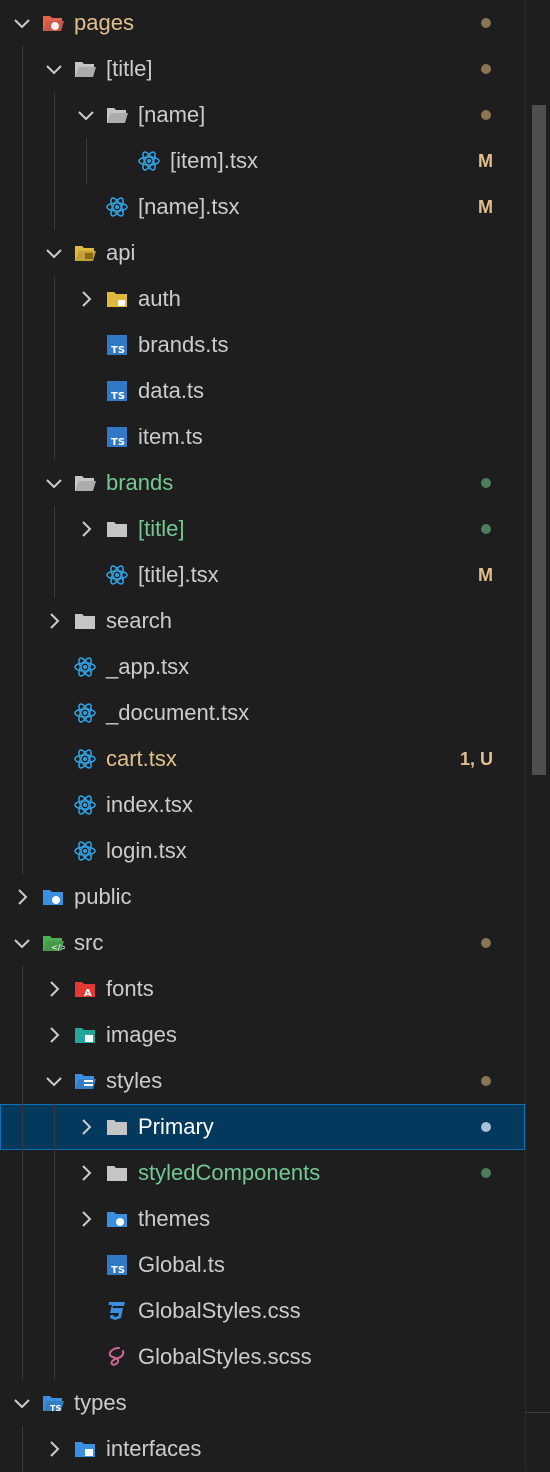 Image resolution: width=550 pixels, height=1472 pixels. I want to click on vertical-scrollbar, so click(537, 734).